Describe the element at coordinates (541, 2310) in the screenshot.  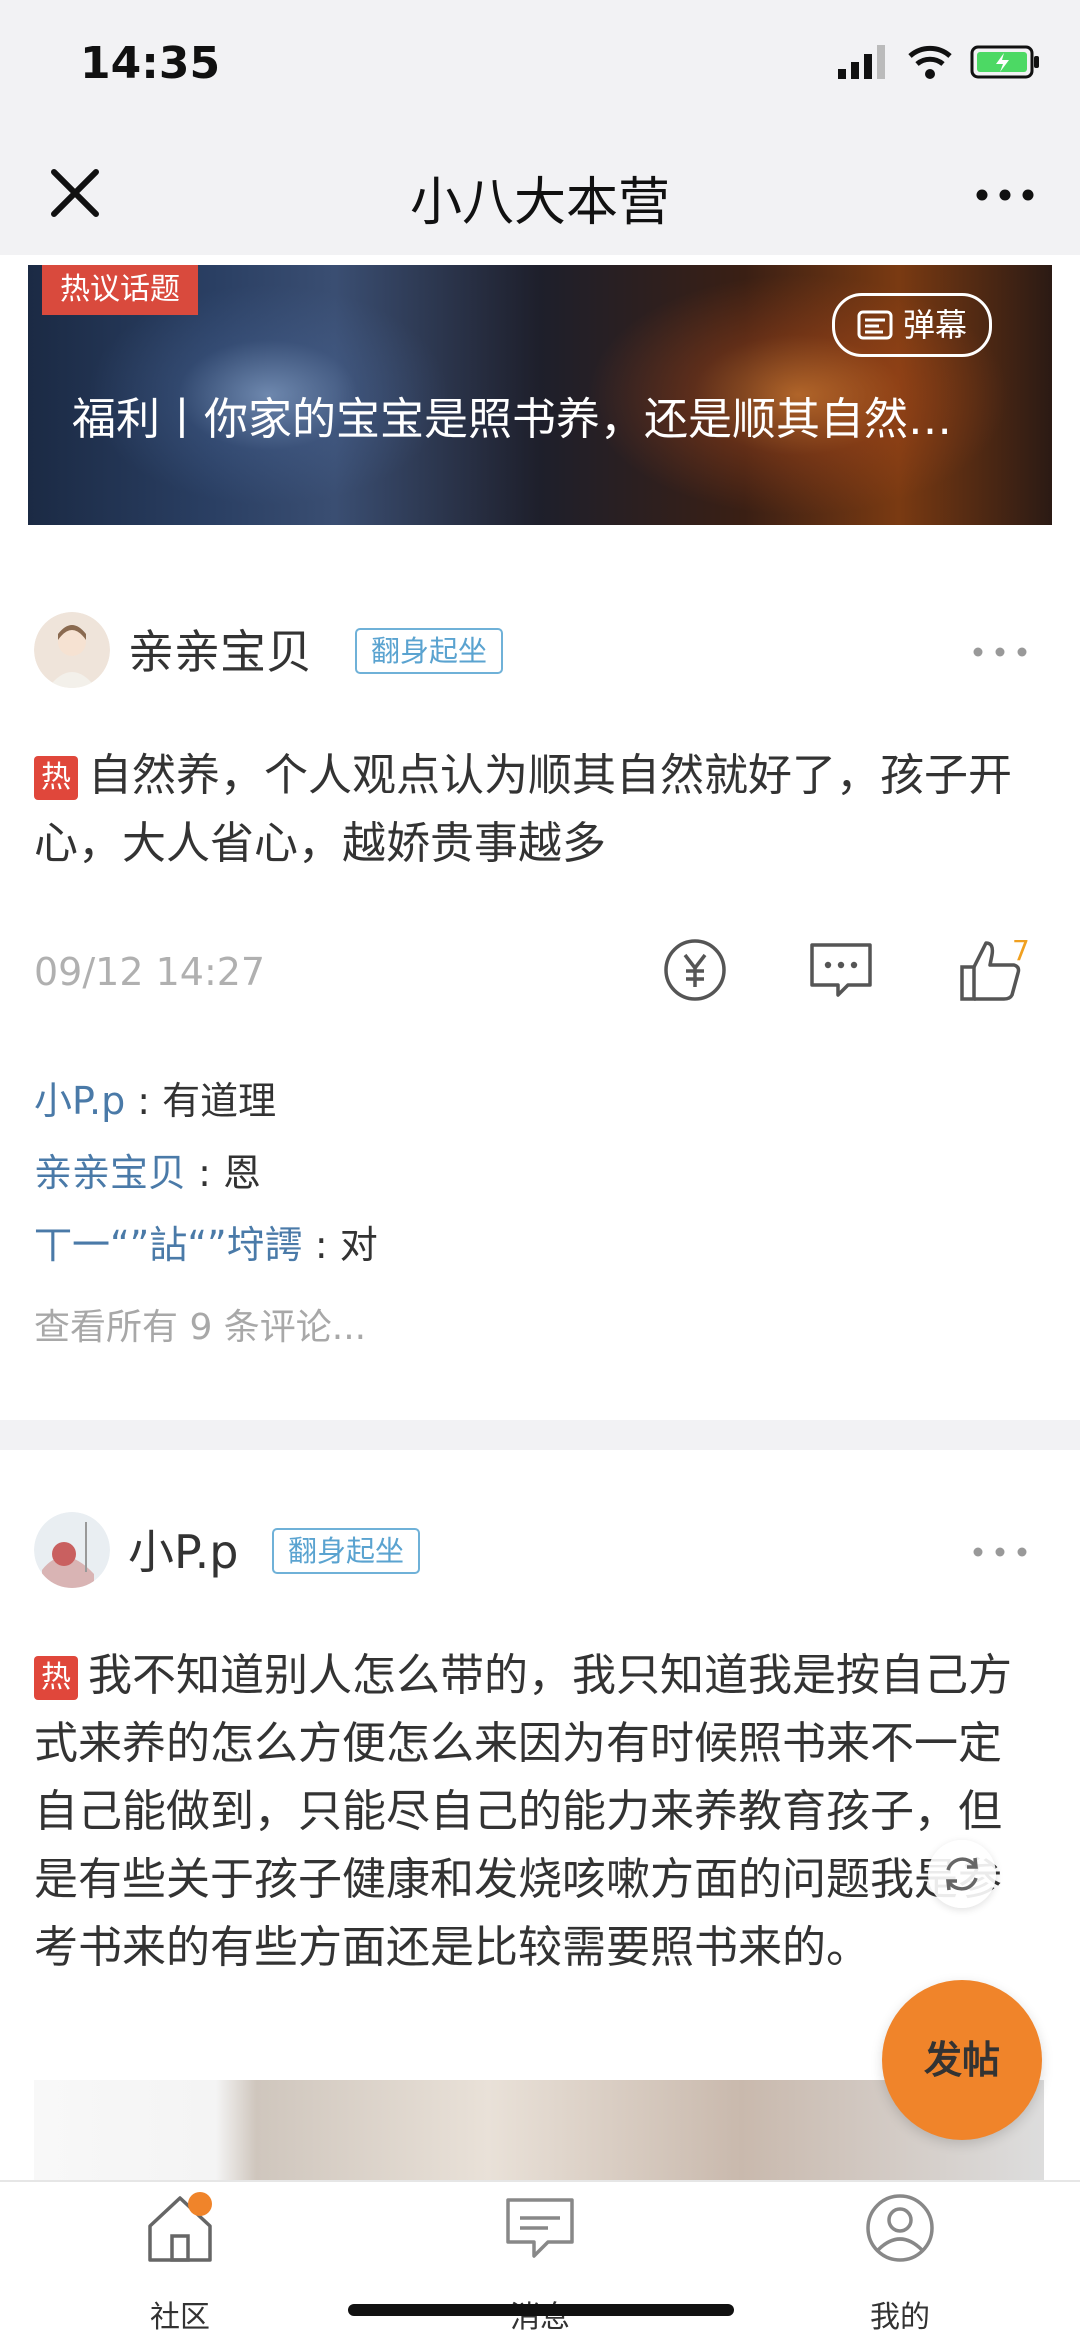
I see `home-indicator` at that location.